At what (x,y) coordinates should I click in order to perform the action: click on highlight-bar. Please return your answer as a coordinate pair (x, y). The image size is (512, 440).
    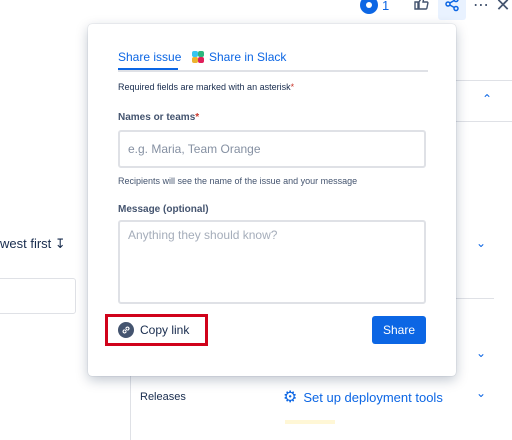
    Looking at the image, I should click on (310, 422).